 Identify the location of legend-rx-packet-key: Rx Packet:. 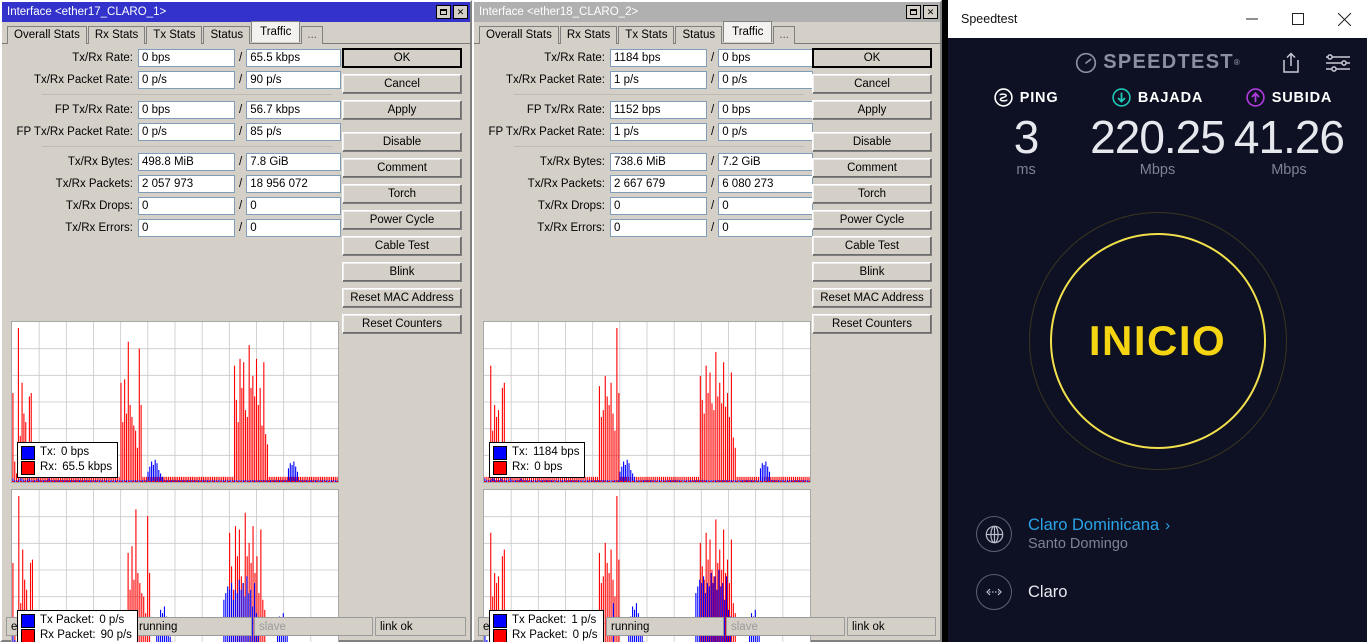
(68, 635).